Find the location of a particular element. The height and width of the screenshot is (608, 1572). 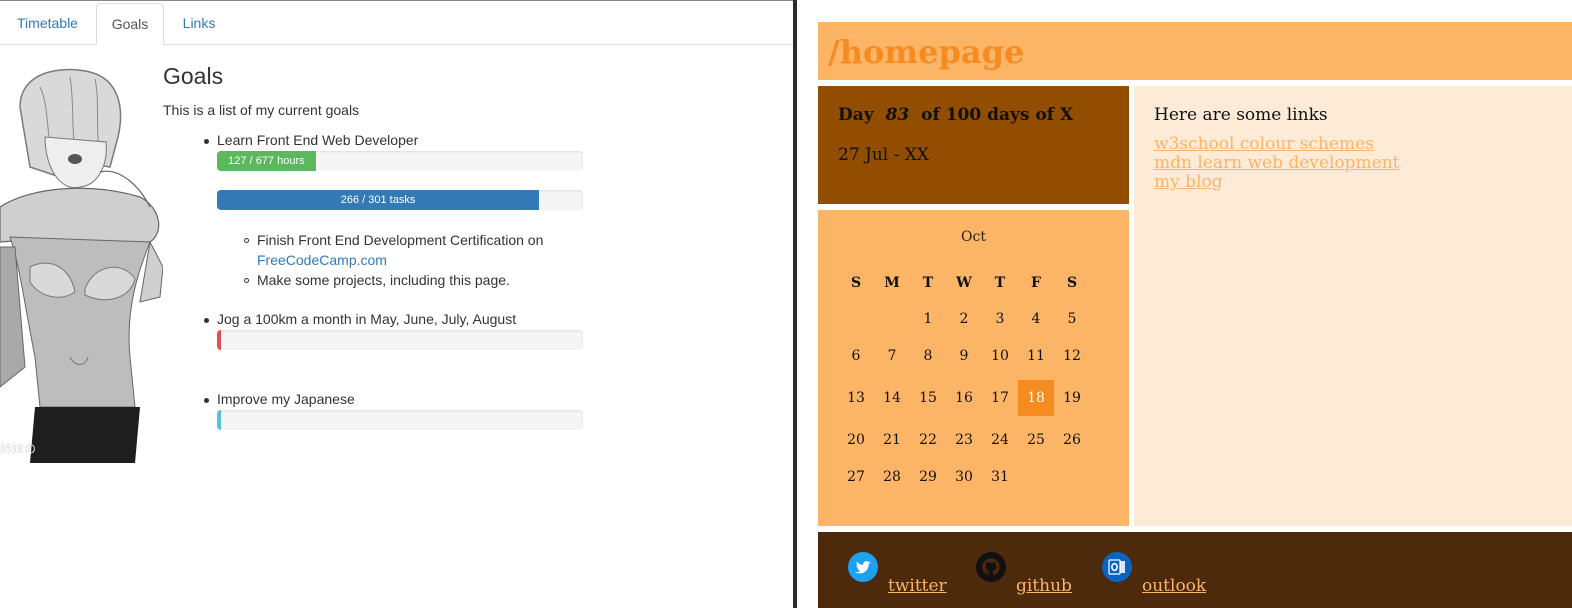

freecodecamp-link: FreeCodeCamp.com is located at coordinates (322, 260).